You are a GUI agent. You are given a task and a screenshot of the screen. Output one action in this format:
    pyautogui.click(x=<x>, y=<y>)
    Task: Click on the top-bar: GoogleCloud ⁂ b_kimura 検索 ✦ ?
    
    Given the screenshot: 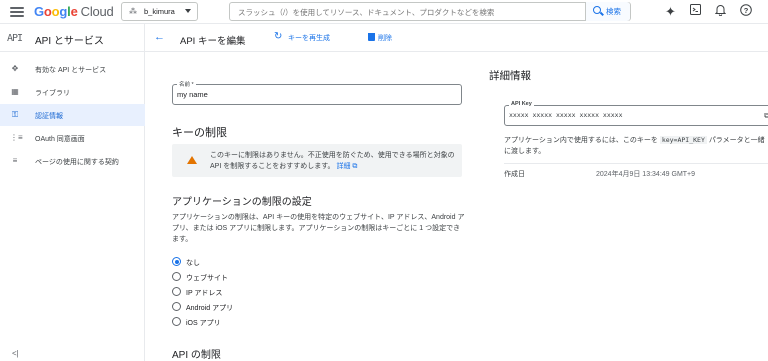 What is the action you would take?
    pyautogui.click(x=384, y=12)
    